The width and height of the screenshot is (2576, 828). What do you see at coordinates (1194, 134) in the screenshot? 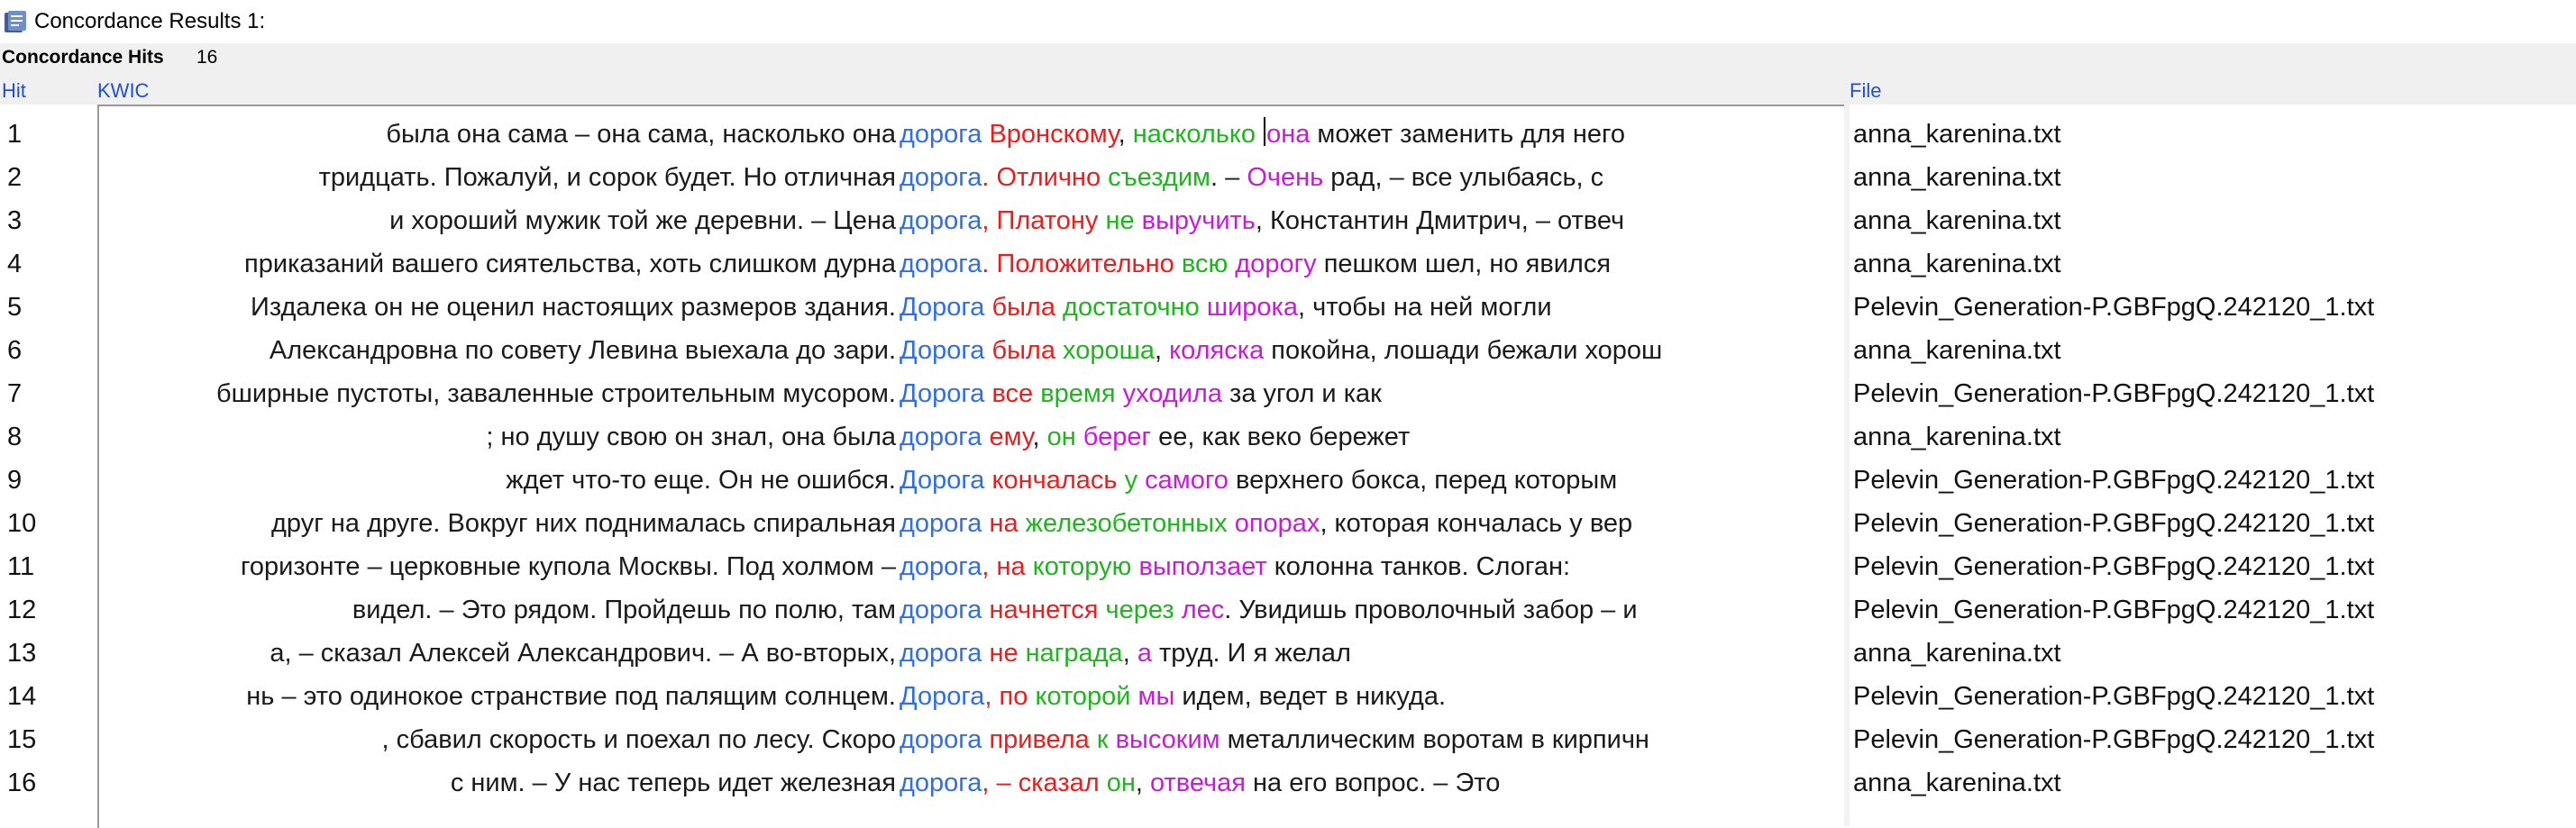
I see `collocate-r2: насколько` at bounding box center [1194, 134].